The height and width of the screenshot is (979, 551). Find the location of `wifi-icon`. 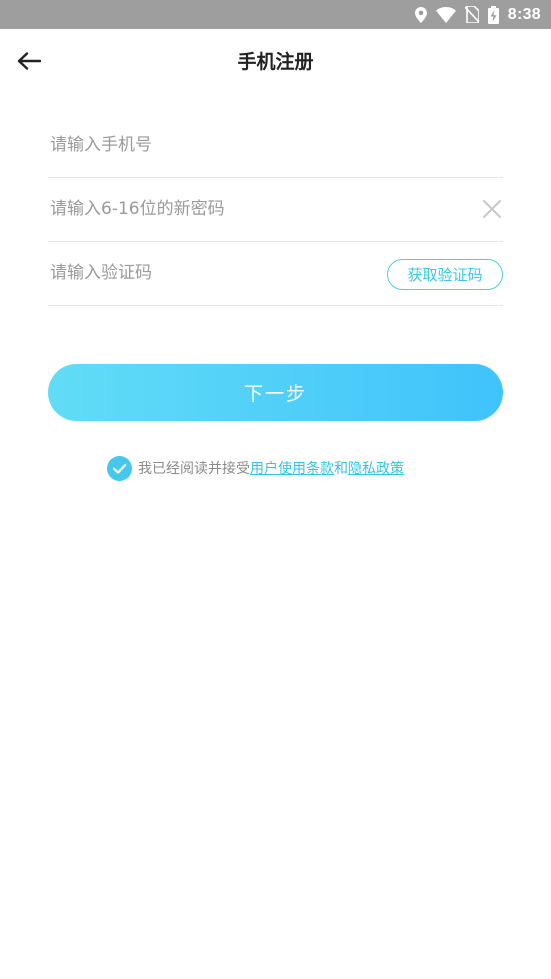

wifi-icon is located at coordinates (445, 14).